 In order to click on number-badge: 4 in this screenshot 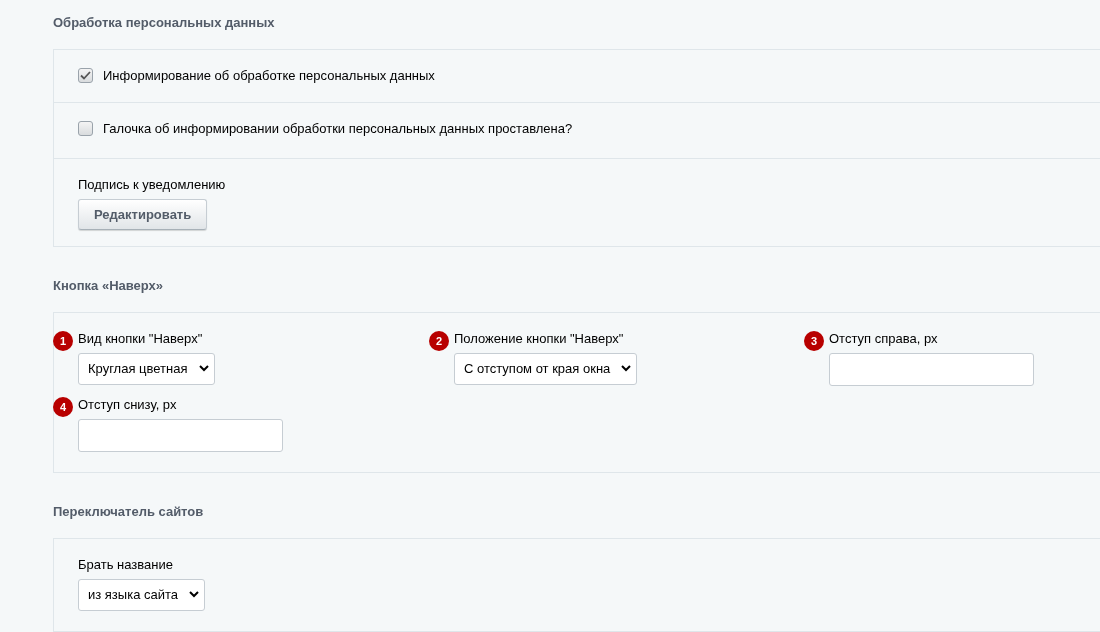, I will do `click(63, 407)`.